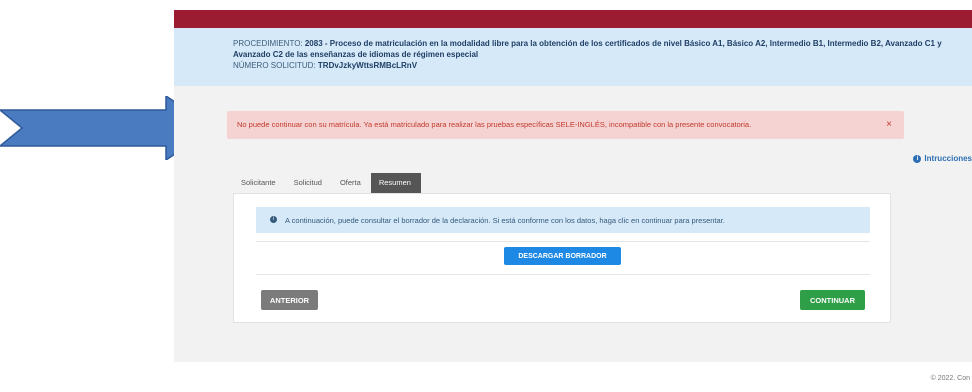 The width and height of the screenshot is (972, 392). I want to click on info-icon: i, so click(273, 219).